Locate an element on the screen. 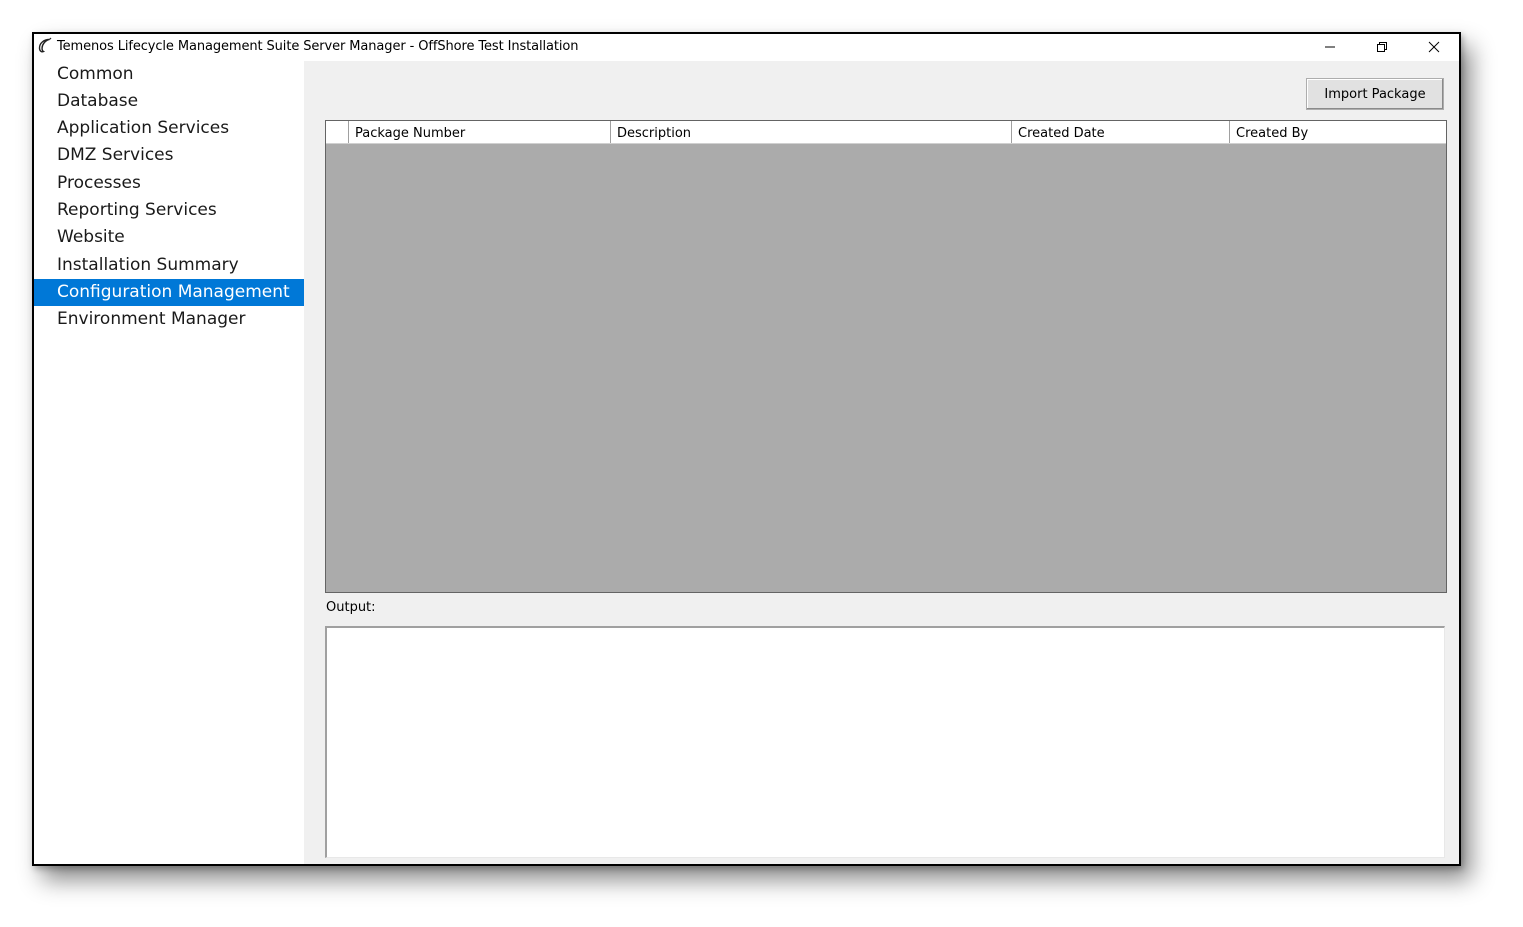  column-header-description: Description is located at coordinates (810, 132).